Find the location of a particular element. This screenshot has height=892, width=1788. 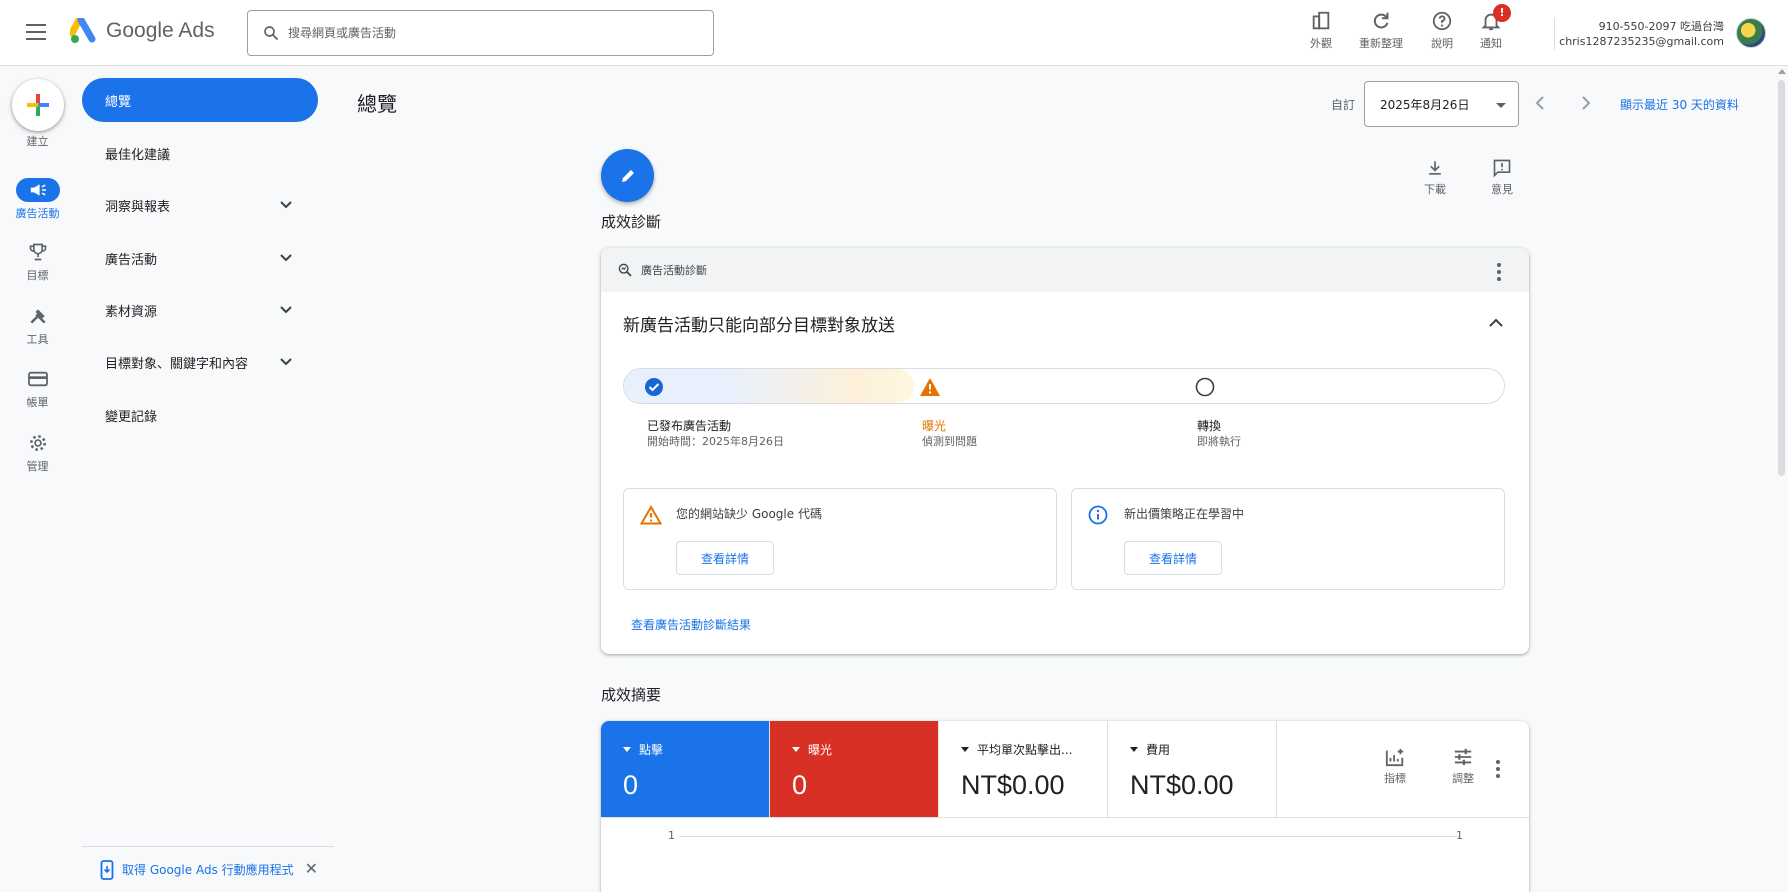

google-ads-logo: Google Ads is located at coordinates (142, 31).